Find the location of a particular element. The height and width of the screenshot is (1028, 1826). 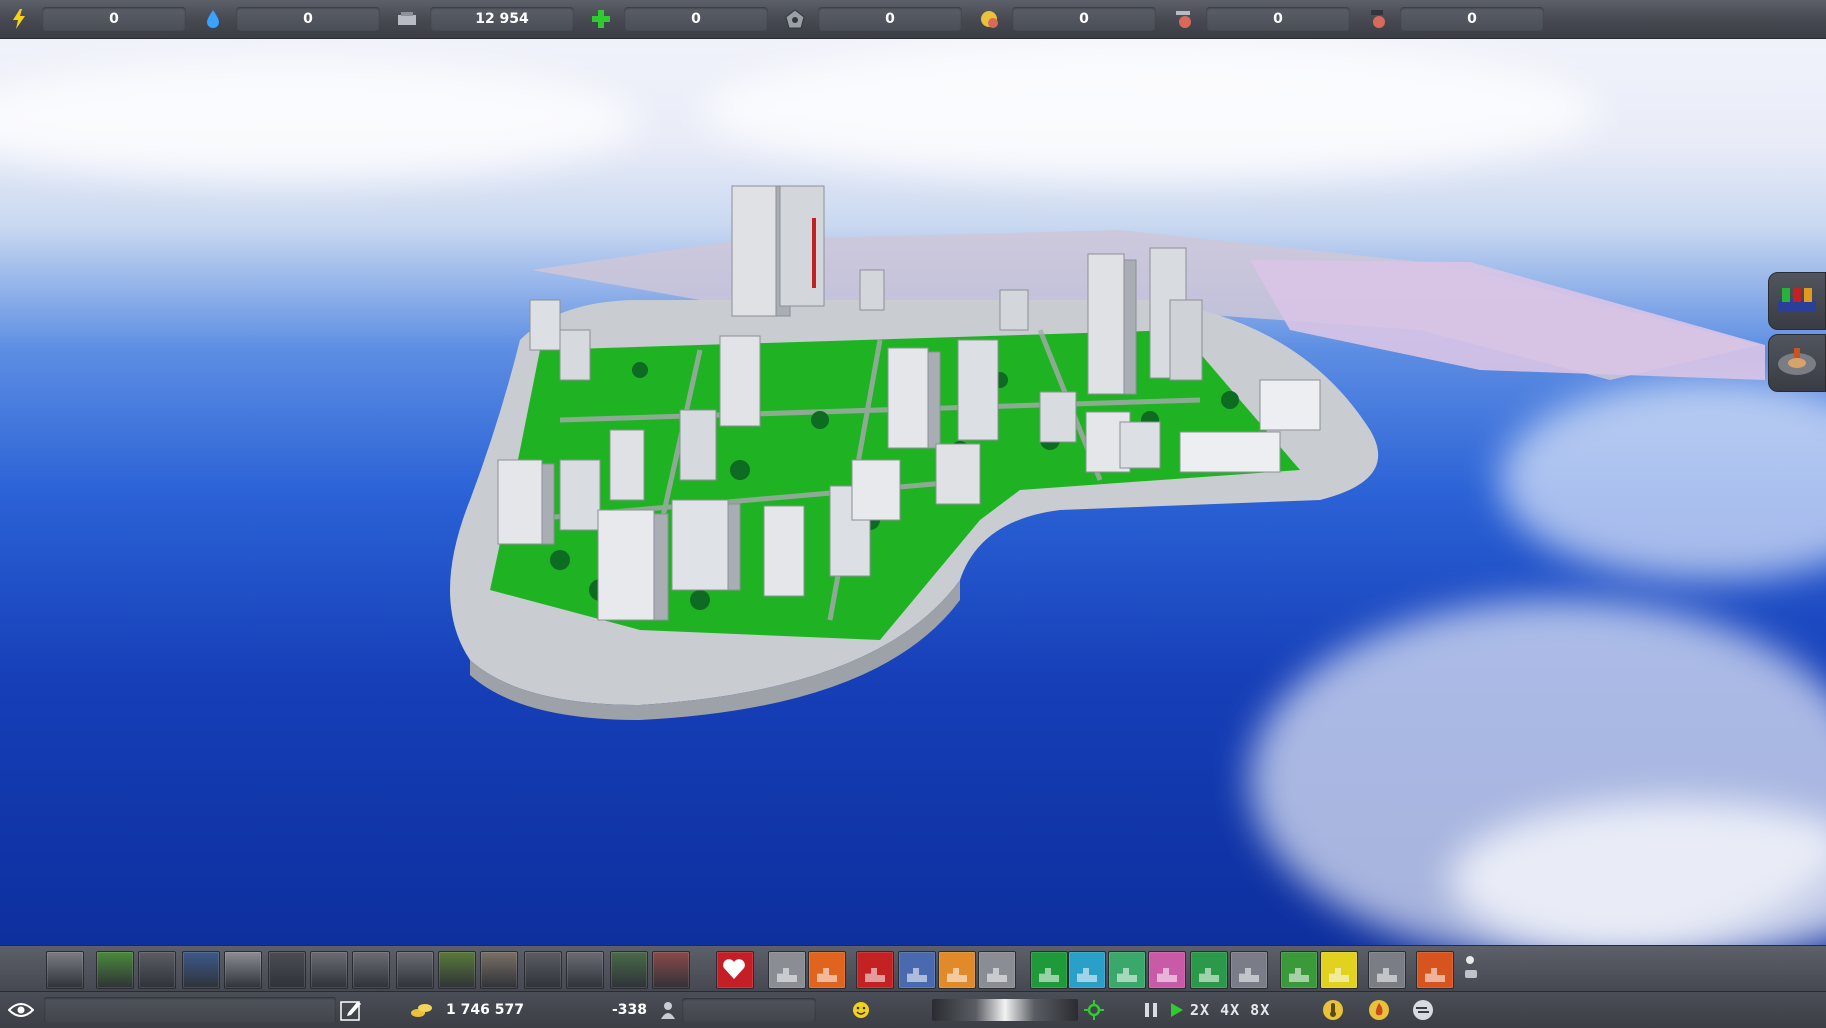

culture-value: 0 is located at coordinates (1278, 19).